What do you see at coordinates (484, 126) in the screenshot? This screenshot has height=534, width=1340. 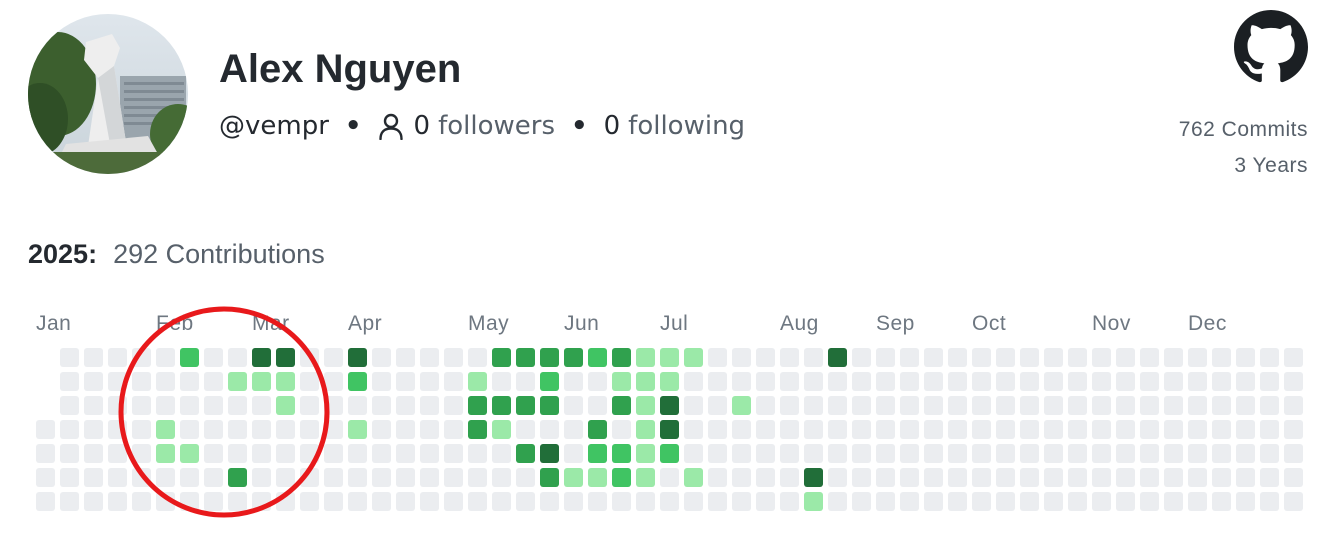 I see `followers-link: 0 followers` at bounding box center [484, 126].